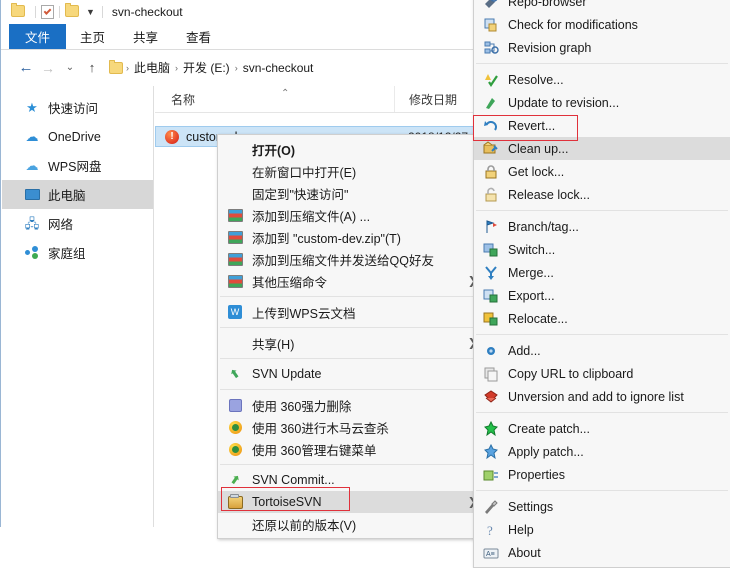 The height and width of the screenshot is (568, 730). Describe the element at coordinates (275, 99) in the screenshot. I see `column-header-name: 名称 ⌃` at that location.